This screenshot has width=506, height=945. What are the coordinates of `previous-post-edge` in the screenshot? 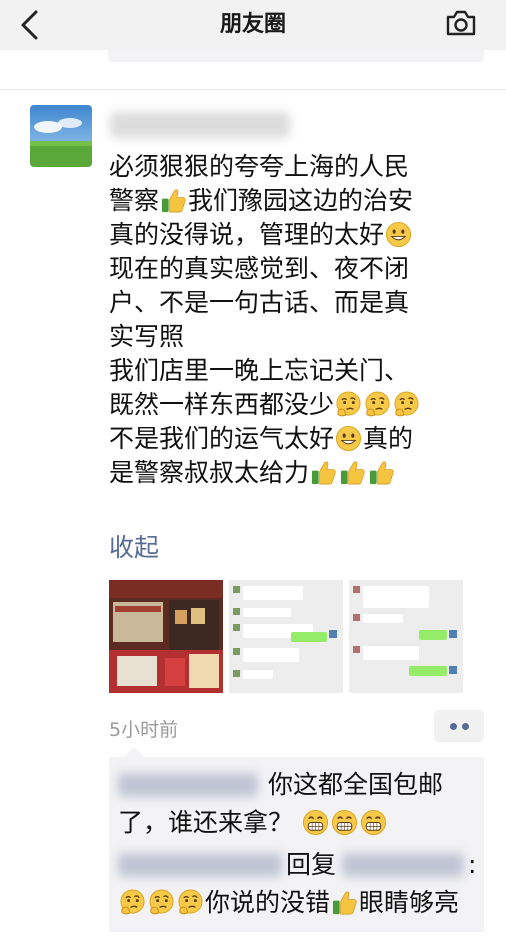 It's located at (253, 70).